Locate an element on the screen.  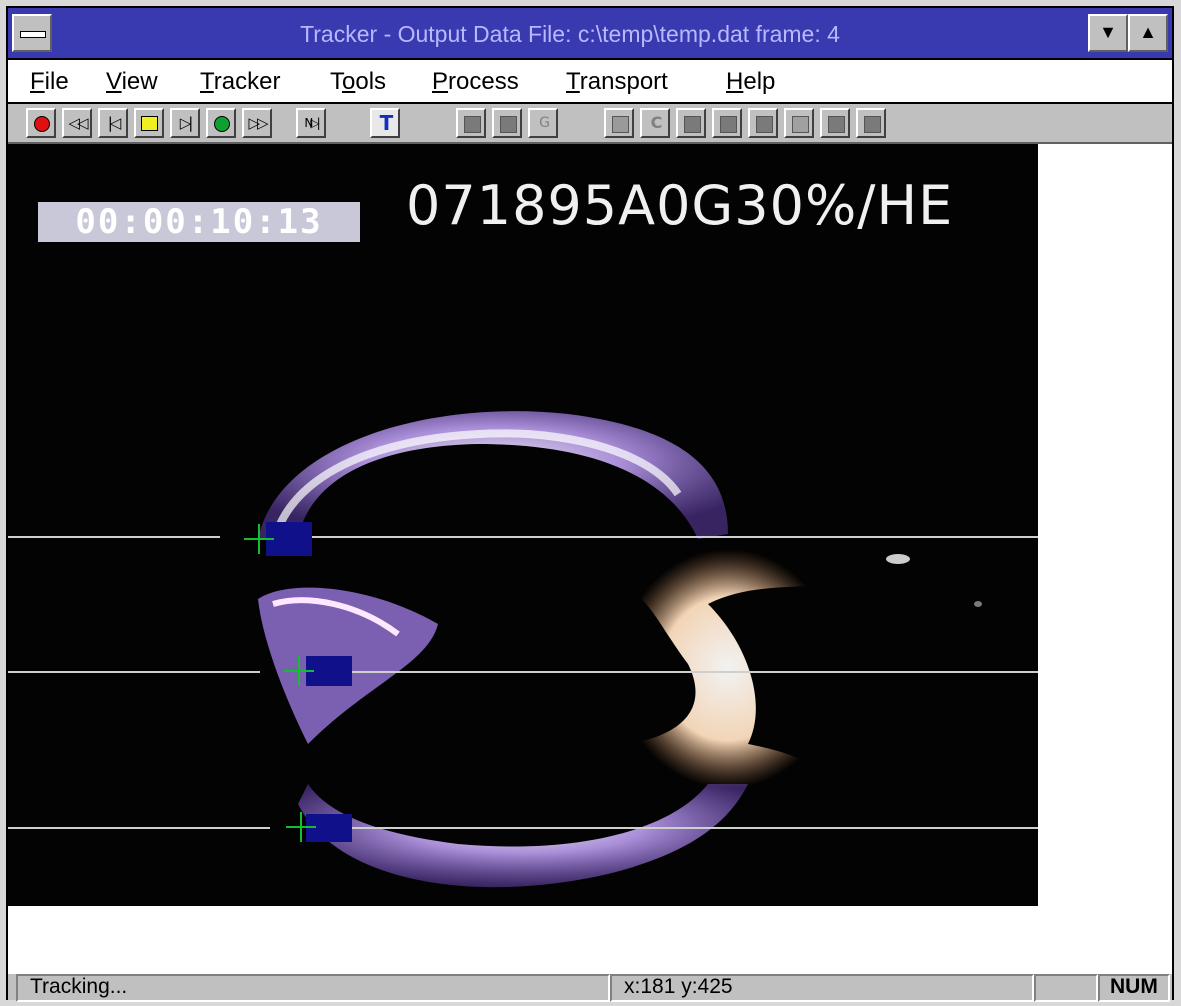
cycle-icon: C is located at coordinates (656, 122).